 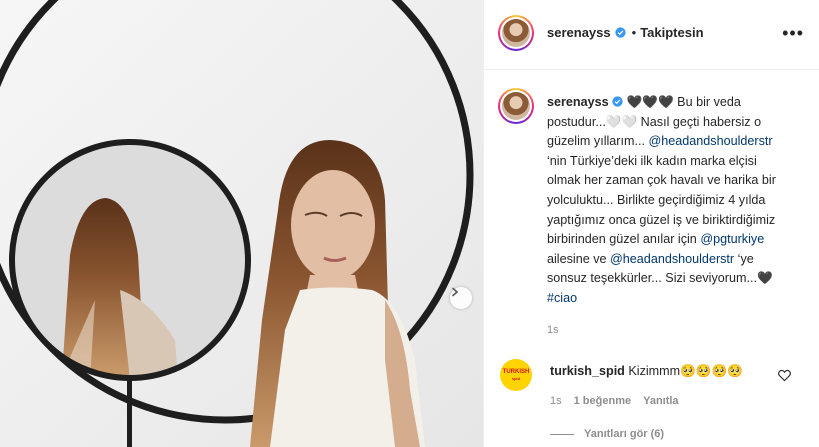 What do you see at coordinates (562, 298) in the screenshot?
I see `hashtag-link: #ciao` at bounding box center [562, 298].